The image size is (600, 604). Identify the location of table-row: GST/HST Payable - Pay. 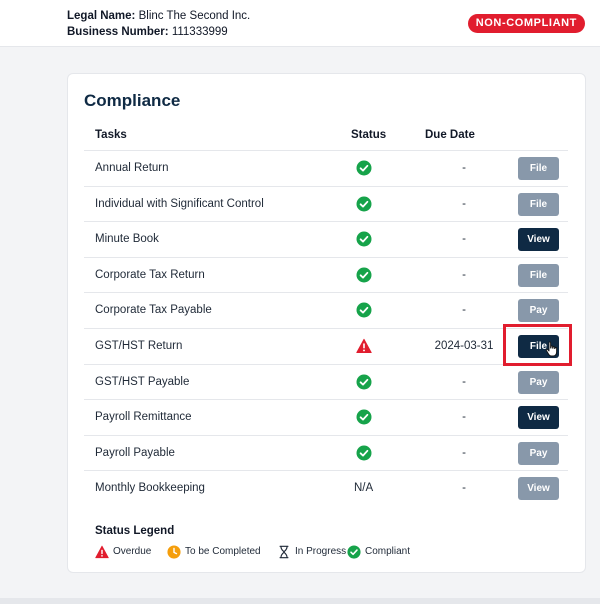
(326, 381).